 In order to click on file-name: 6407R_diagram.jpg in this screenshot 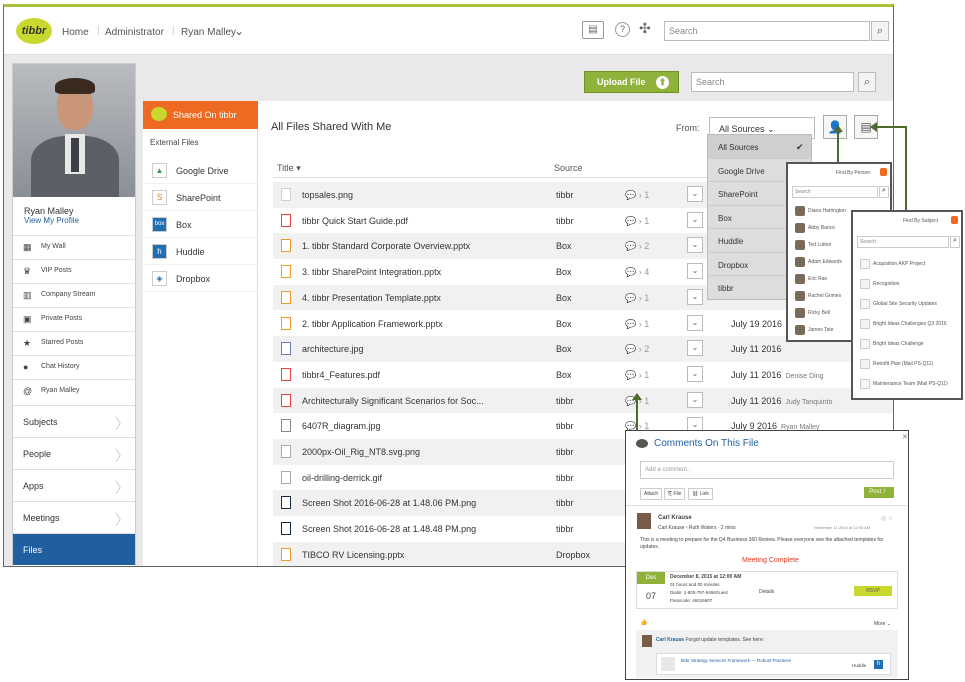, I will do `click(341, 426)`.